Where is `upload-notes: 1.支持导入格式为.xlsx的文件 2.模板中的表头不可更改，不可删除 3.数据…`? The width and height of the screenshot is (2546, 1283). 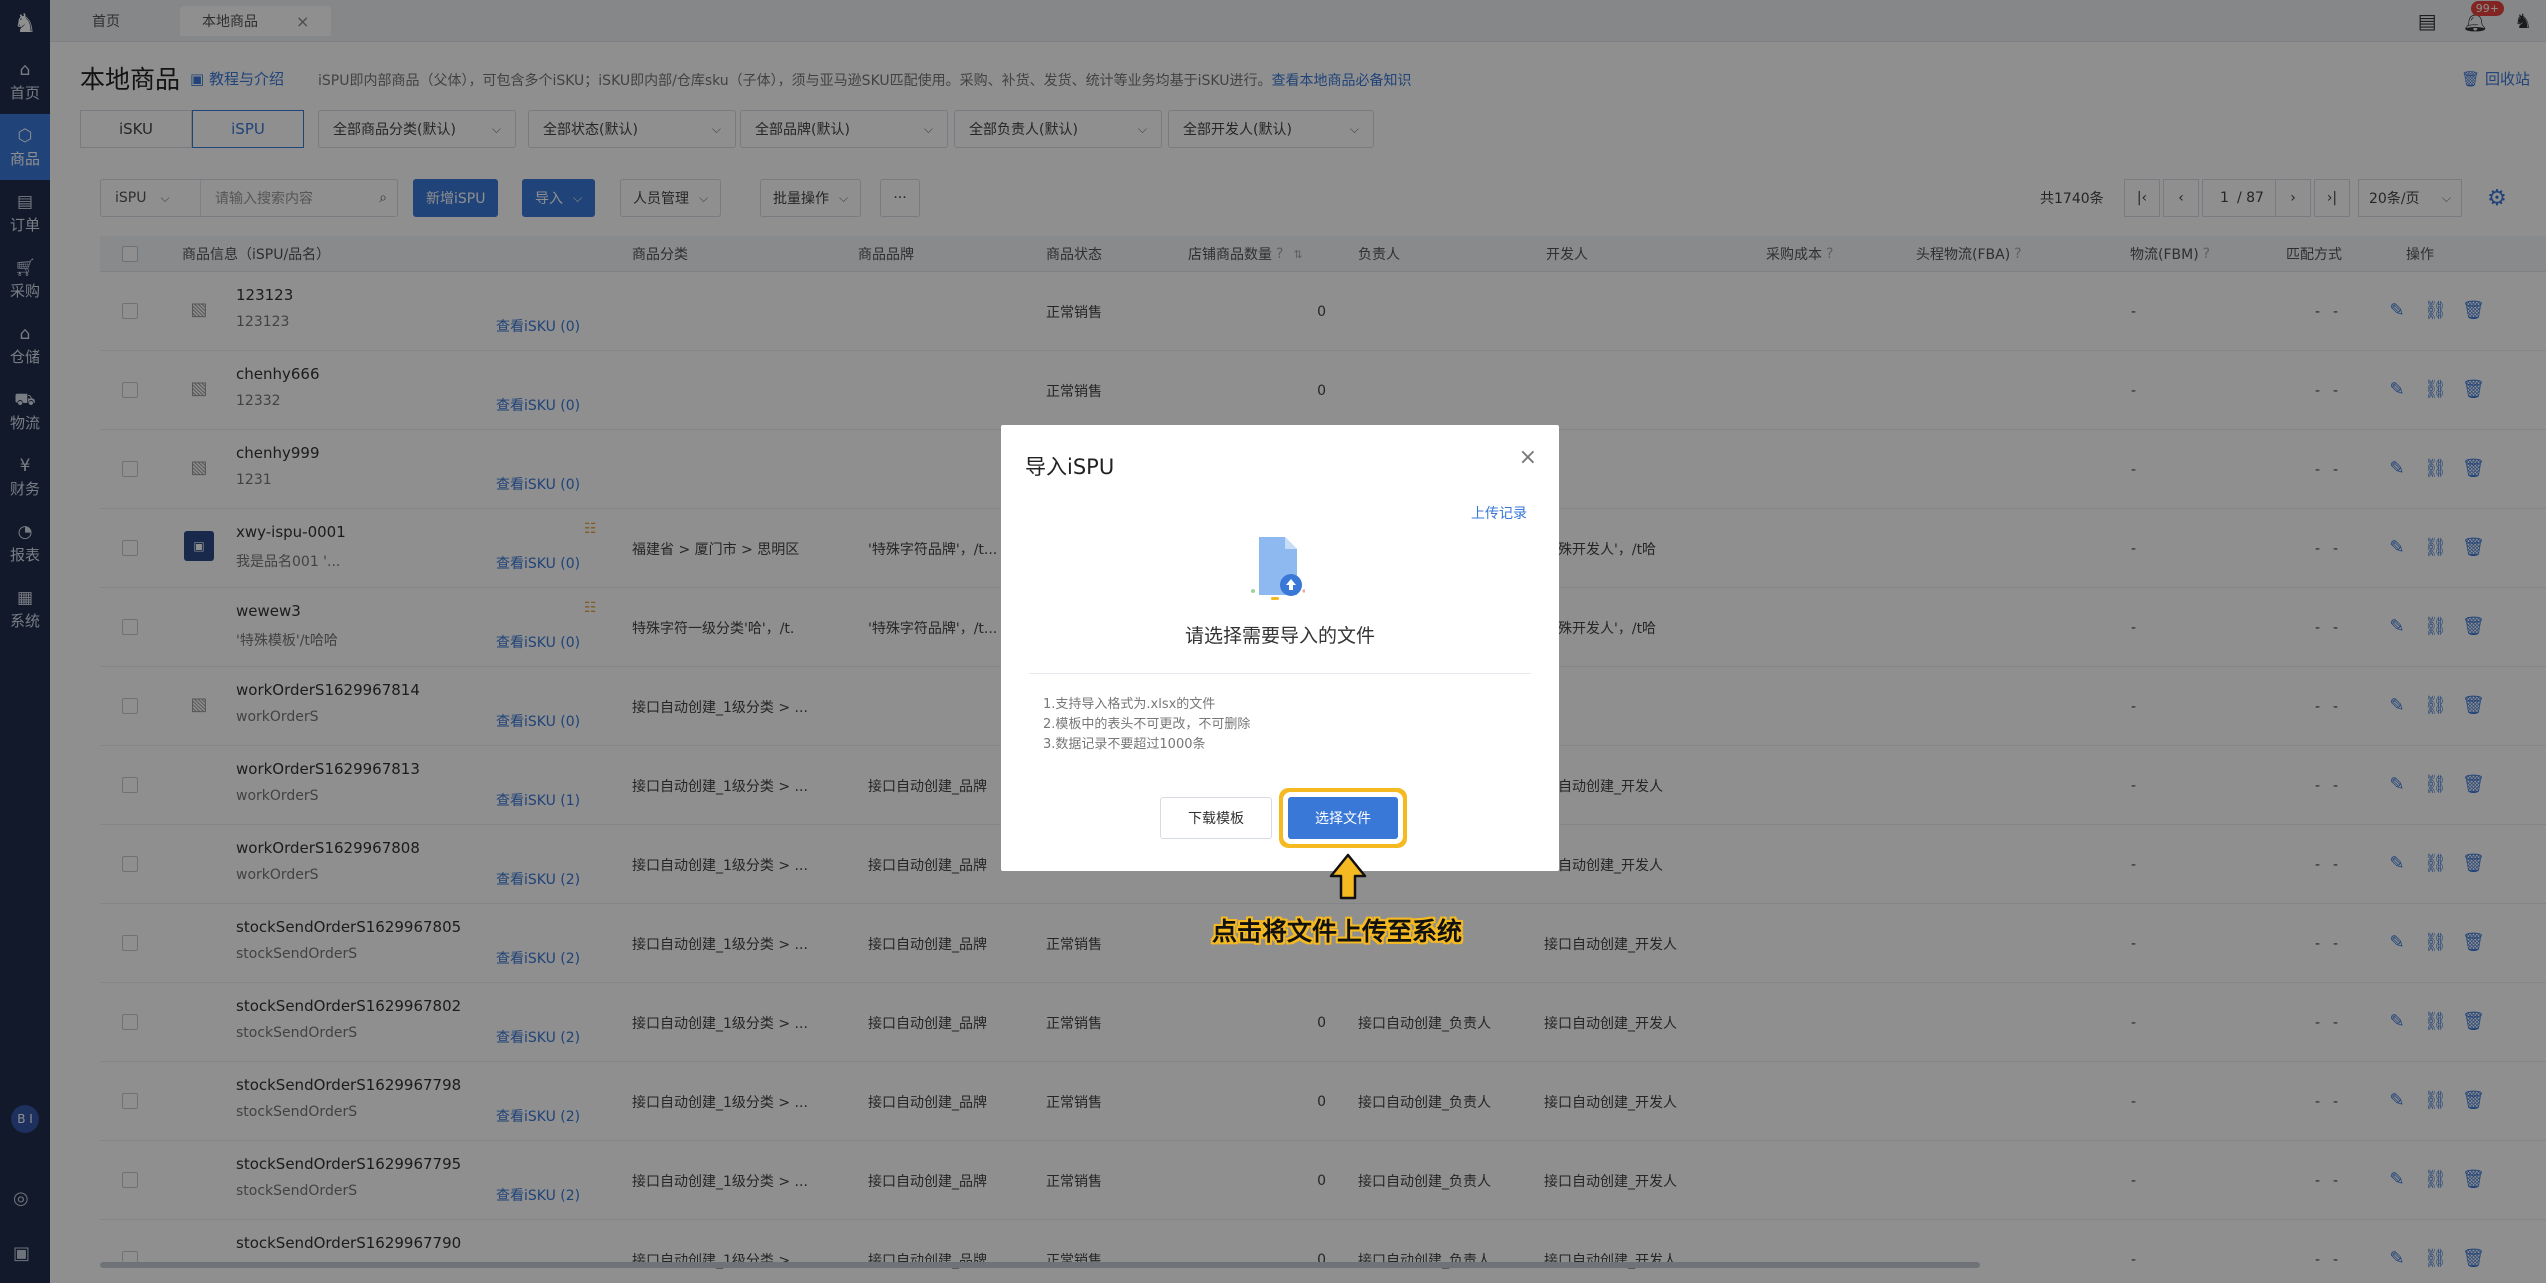 upload-notes: 1.支持导入格式为.xlsx的文件 2.模板中的表头不可更改，不可删除 3.数据… is located at coordinates (1146, 725).